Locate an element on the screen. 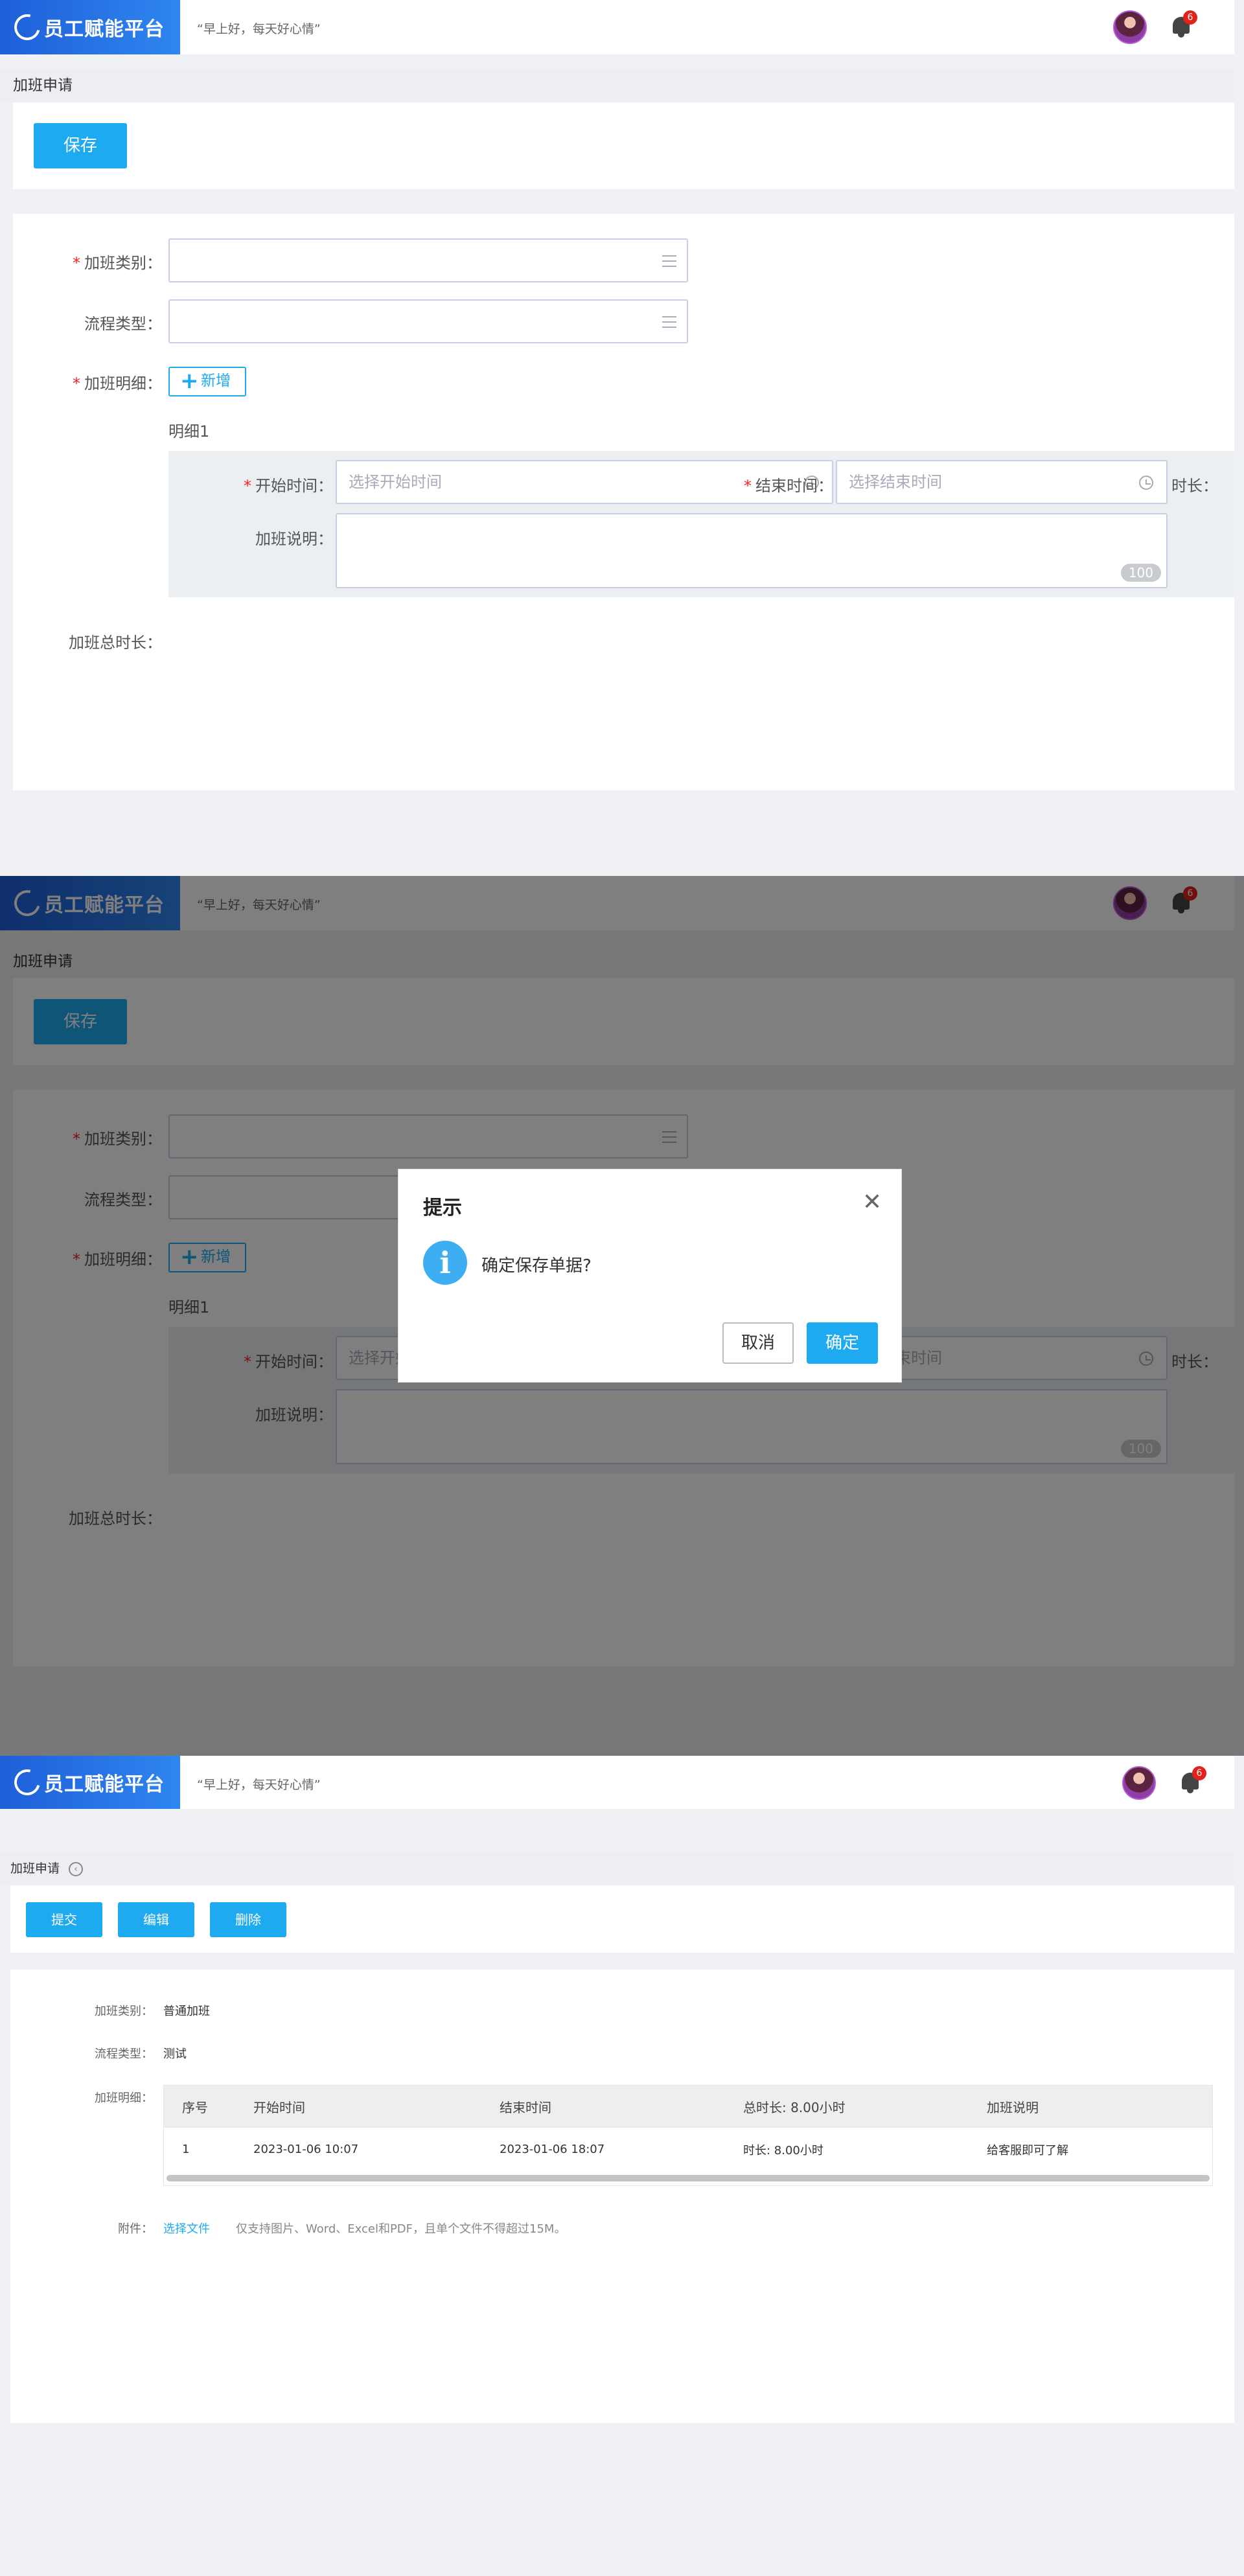 This screenshot has height=2576, width=1244. cell-index: 1 is located at coordinates (186, 2149).